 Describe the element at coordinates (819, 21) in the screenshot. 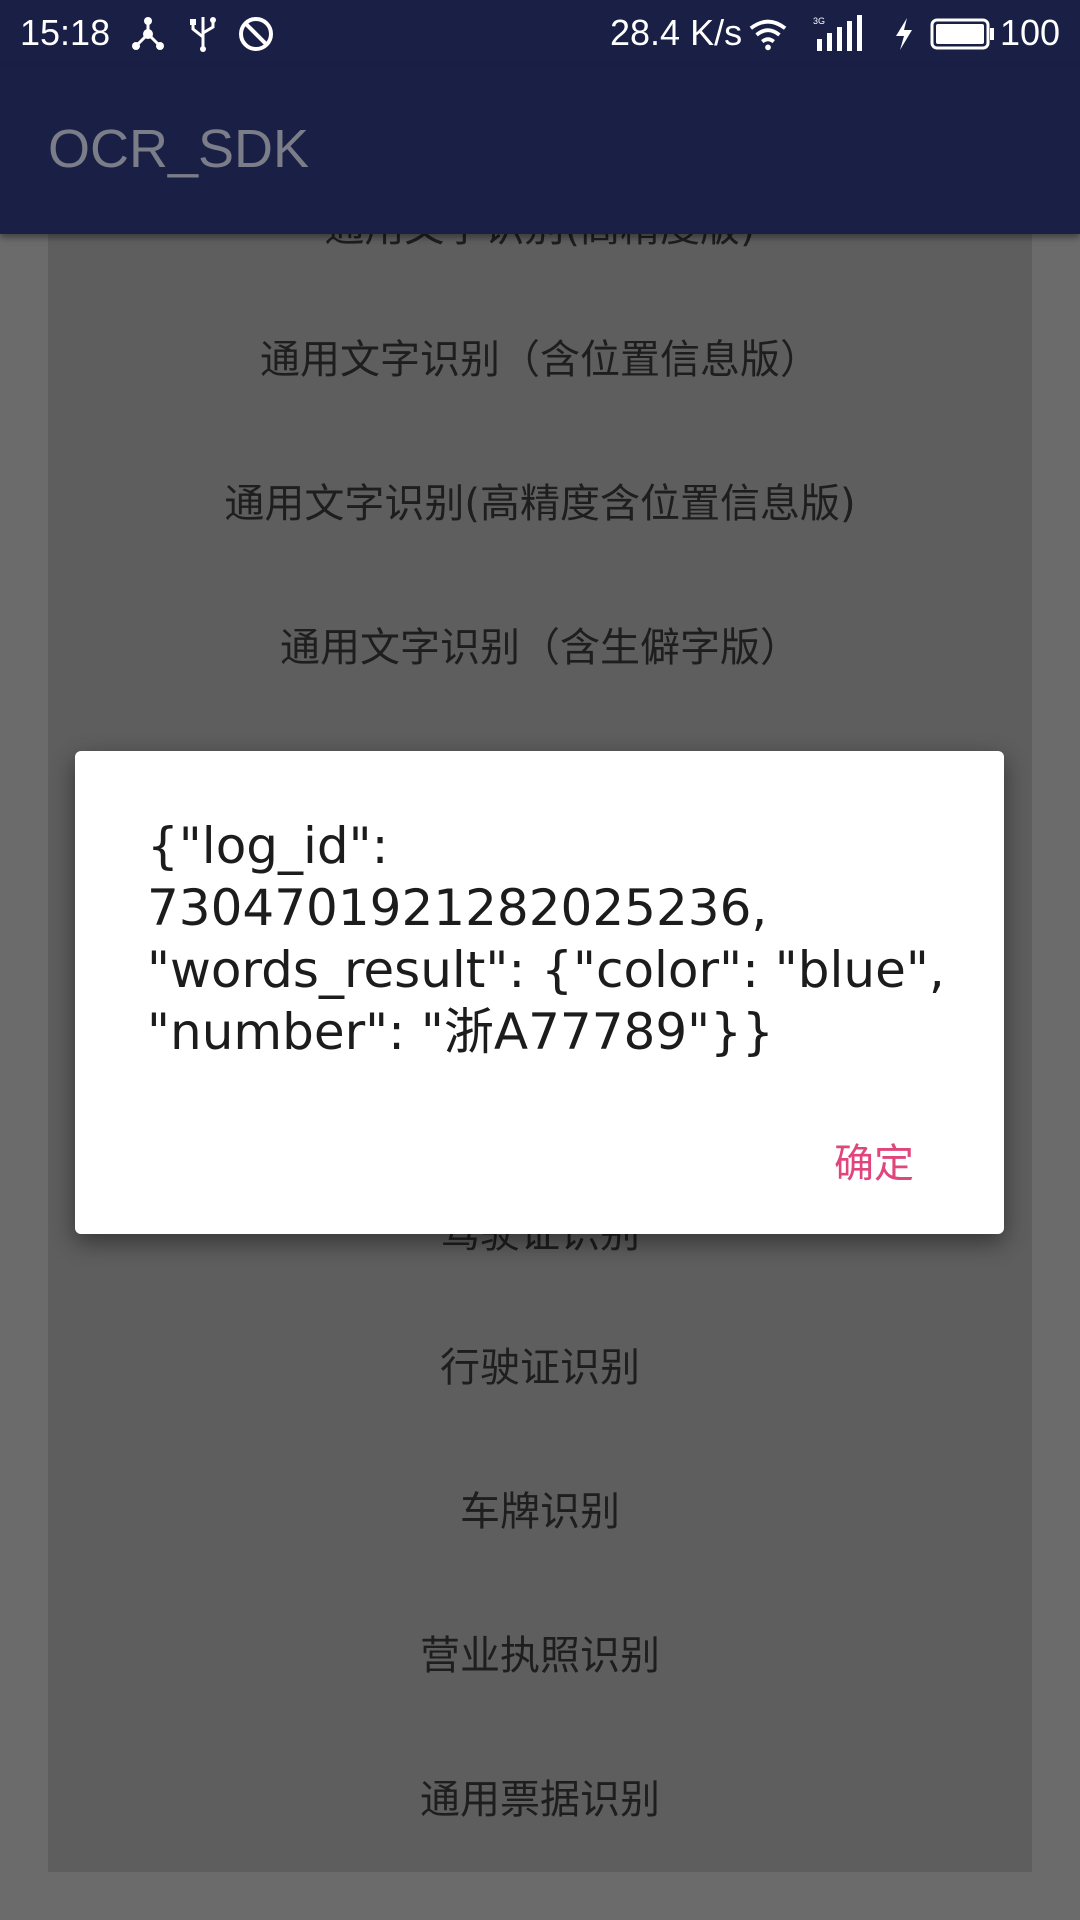

I see `svg-text: 3G` at that location.